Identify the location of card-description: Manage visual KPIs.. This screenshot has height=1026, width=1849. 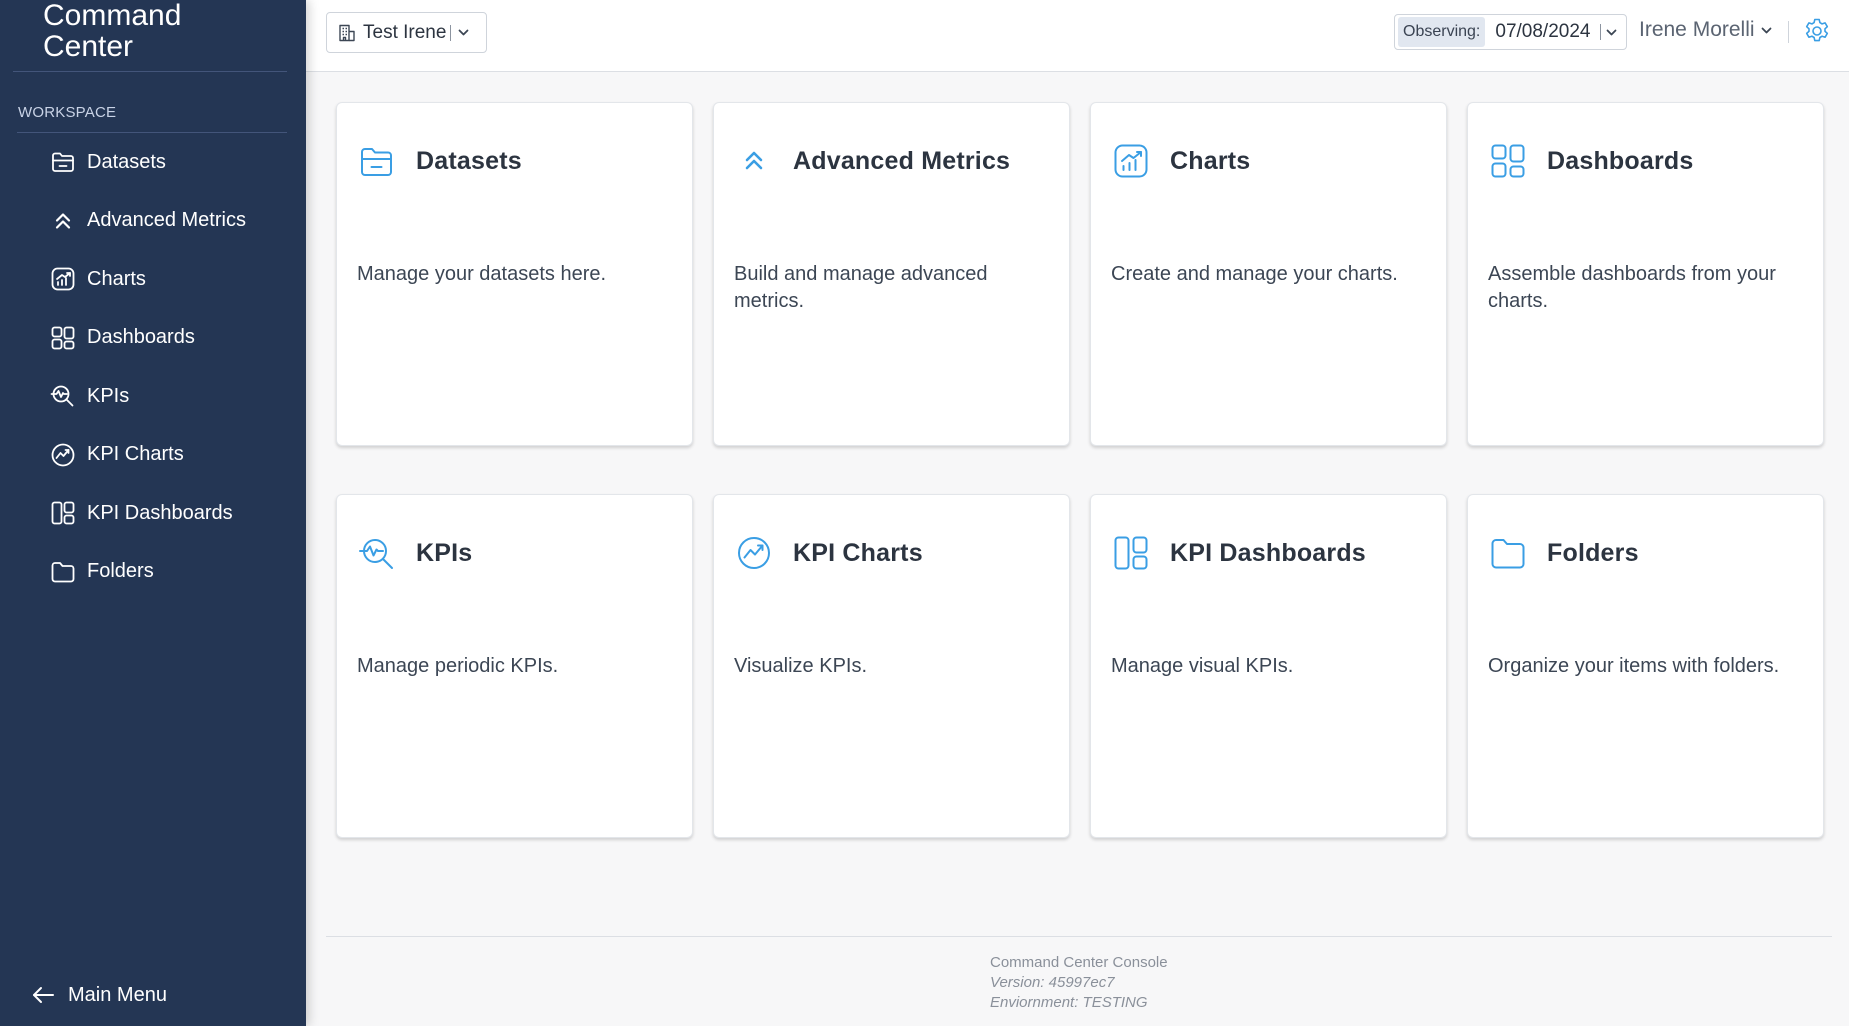
(1202, 666).